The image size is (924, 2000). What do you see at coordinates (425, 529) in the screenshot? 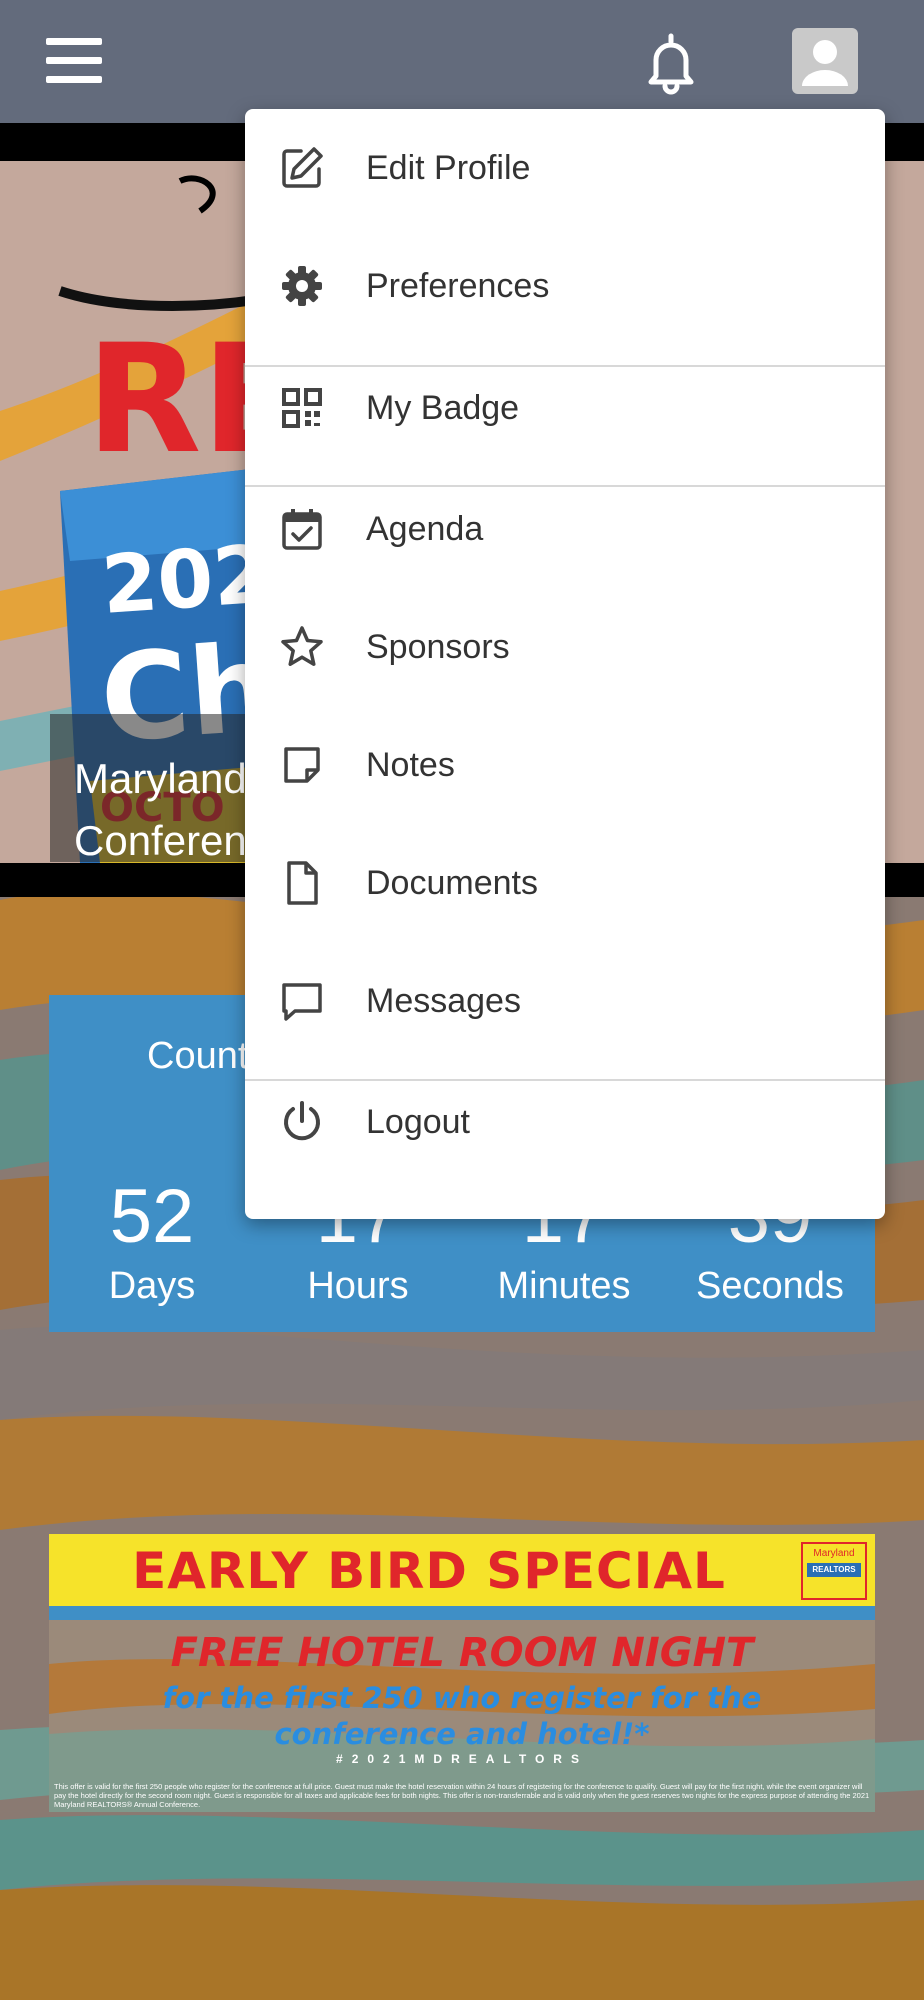
I see `menu-item-label: Agenda` at bounding box center [425, 529].